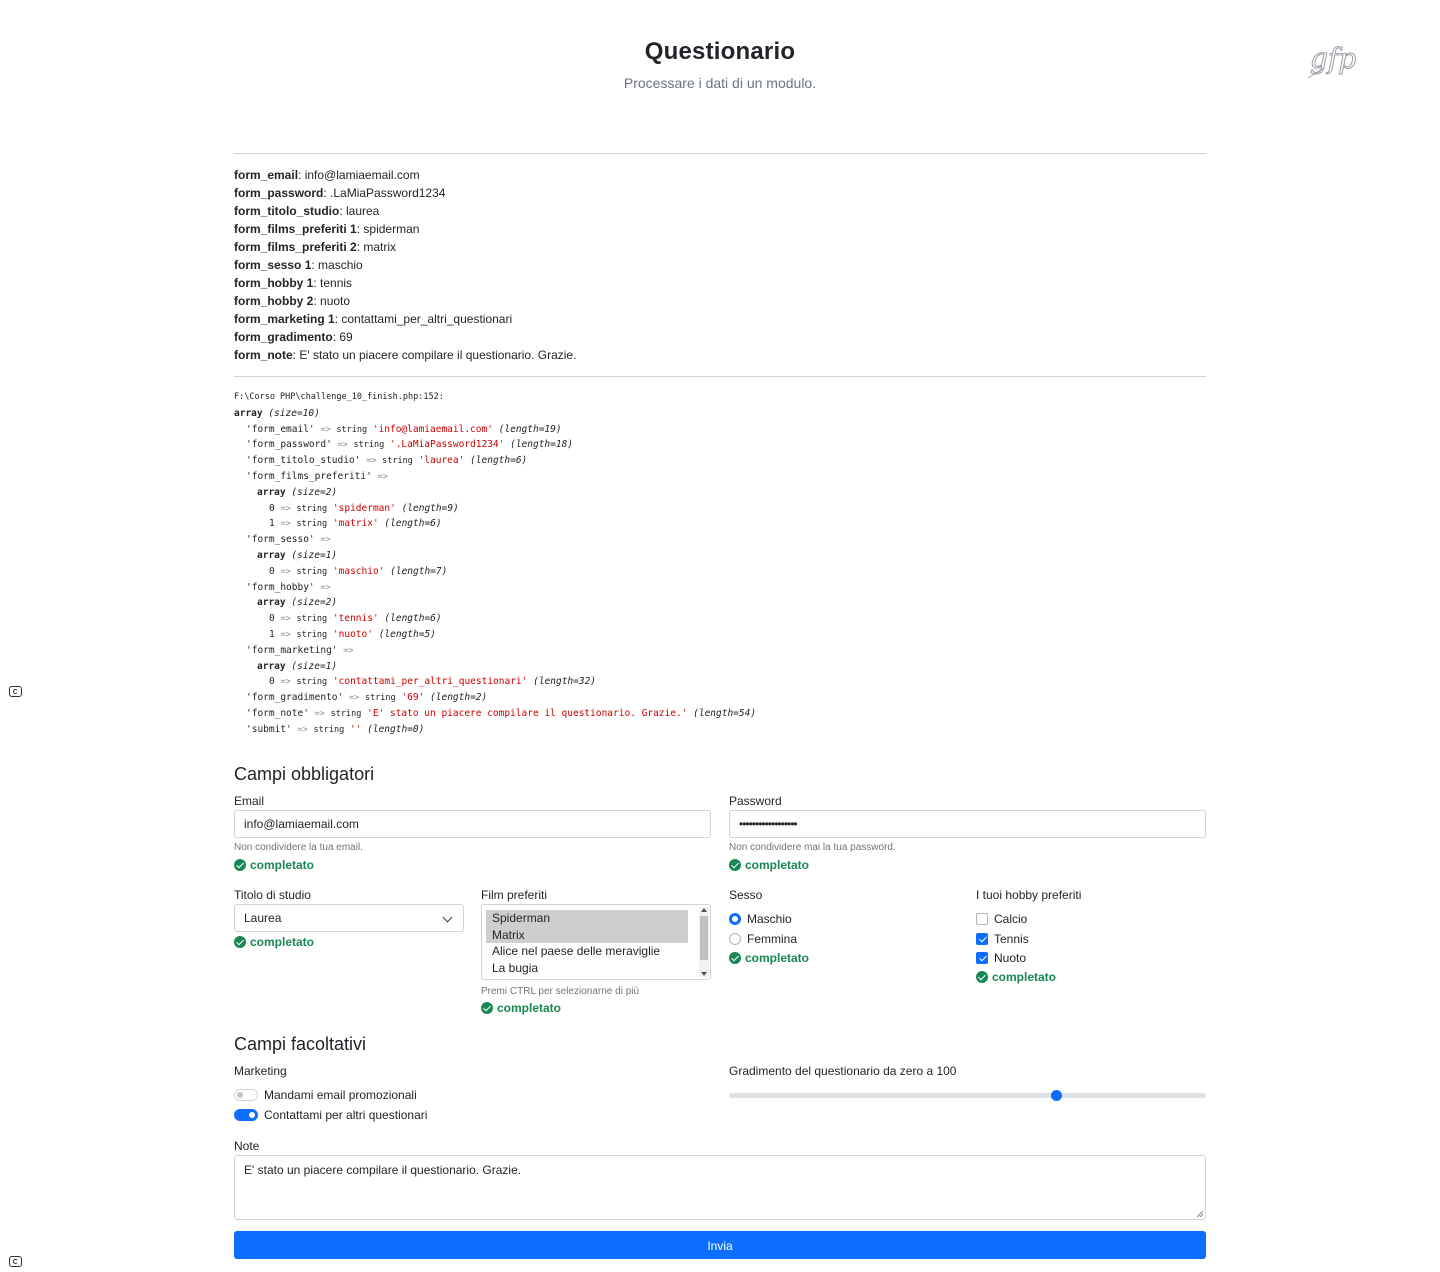 This screenshot has height=1272, width=1440. I want to click on dump-key: 'form_sesso', so click(280, 540).